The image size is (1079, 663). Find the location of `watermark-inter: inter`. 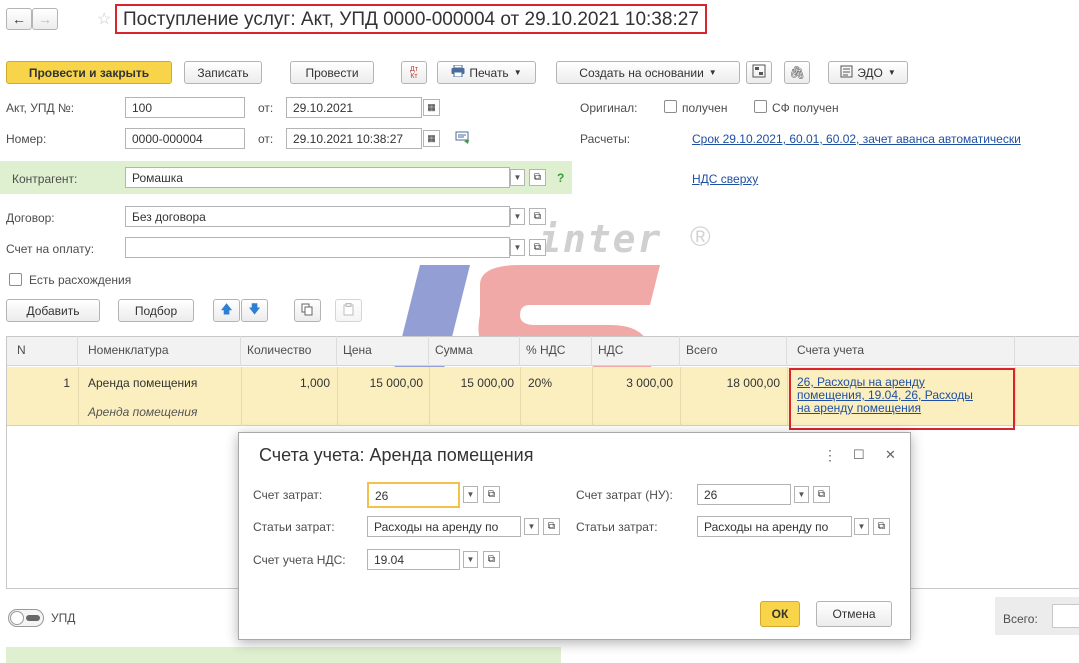

watermark-inter: inter is located at coordinates (600, 239).